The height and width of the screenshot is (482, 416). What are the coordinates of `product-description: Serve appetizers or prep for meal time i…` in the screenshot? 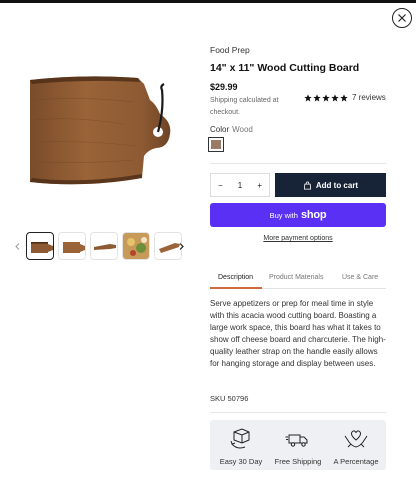 It's located at (298, 334).